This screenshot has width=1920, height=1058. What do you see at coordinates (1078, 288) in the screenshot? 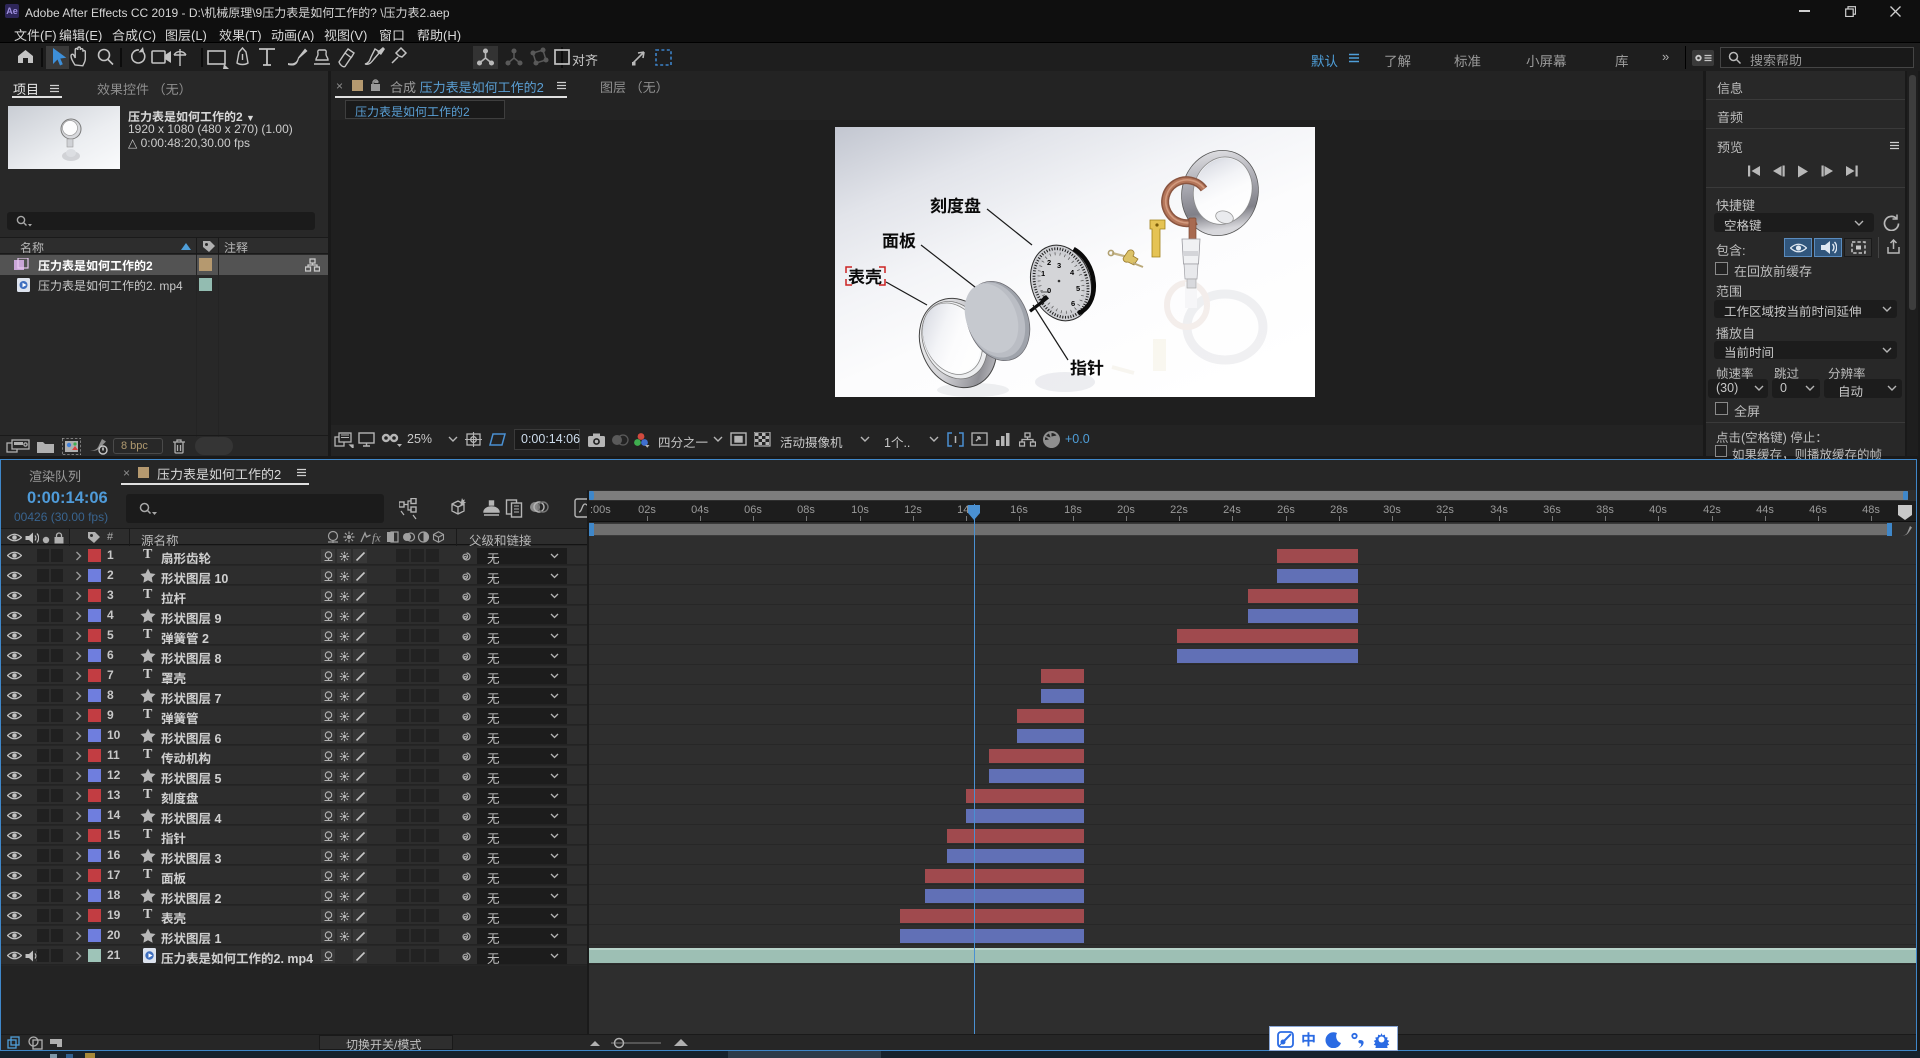
I see `svg-text: 5` at bounding box center [1078, 288].